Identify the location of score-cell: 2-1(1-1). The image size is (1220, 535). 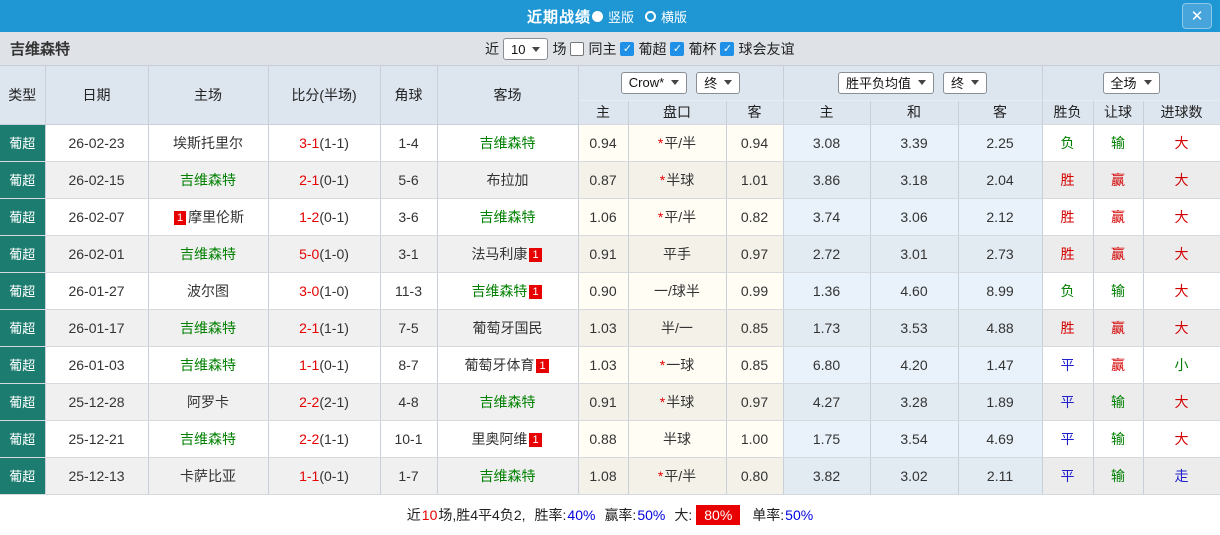
(324, 328).